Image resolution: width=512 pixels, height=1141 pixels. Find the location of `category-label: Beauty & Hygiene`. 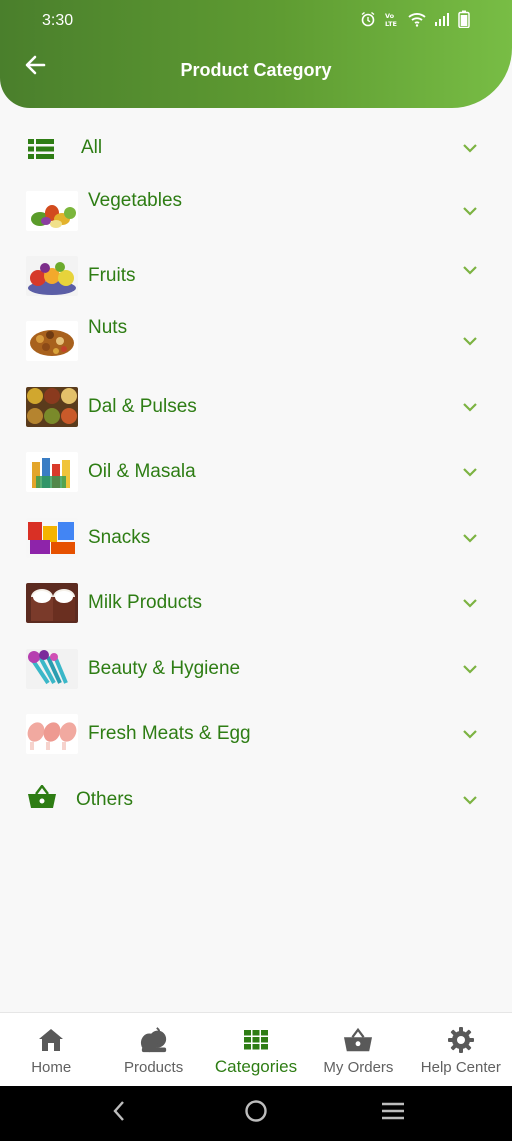

category-label: Beauty & Hygiene is located at coordinates (164, 668).